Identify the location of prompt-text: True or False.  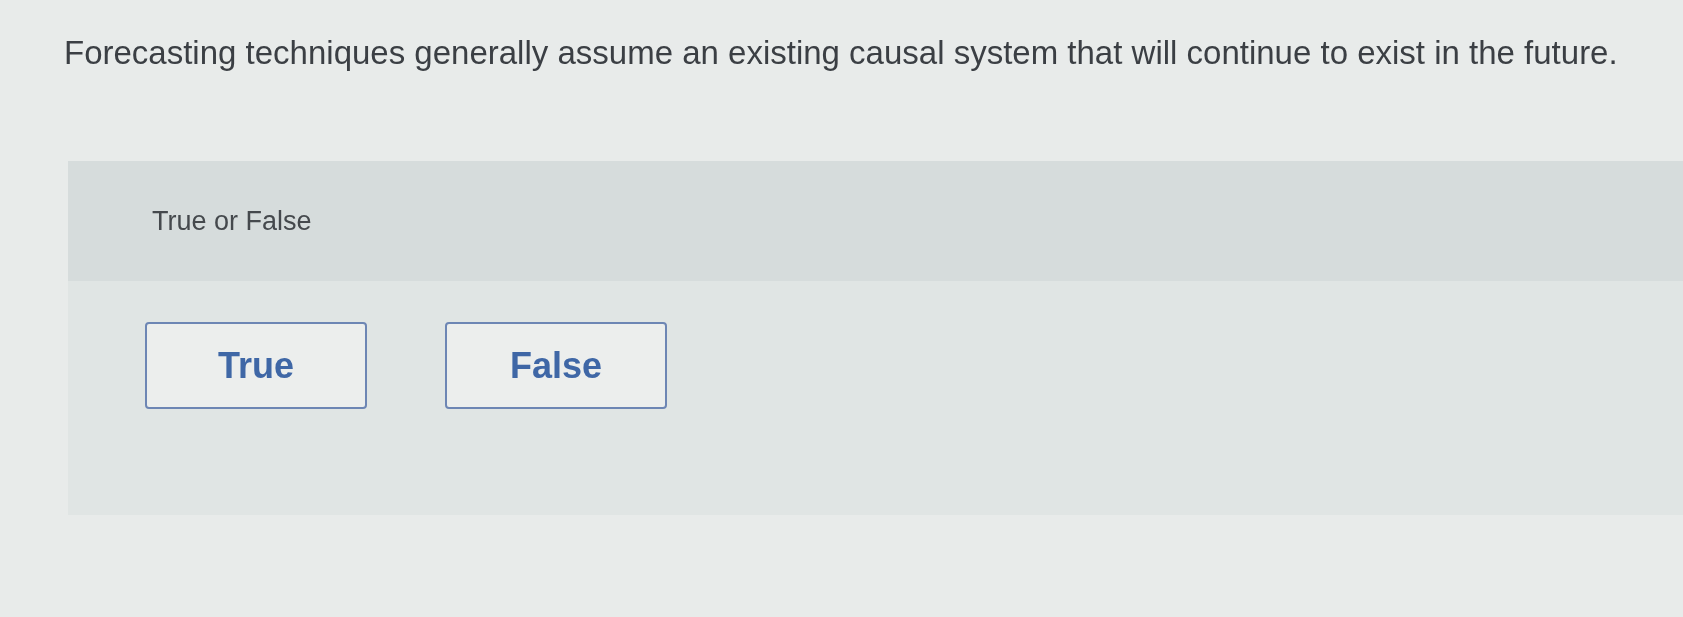
(232, 221).